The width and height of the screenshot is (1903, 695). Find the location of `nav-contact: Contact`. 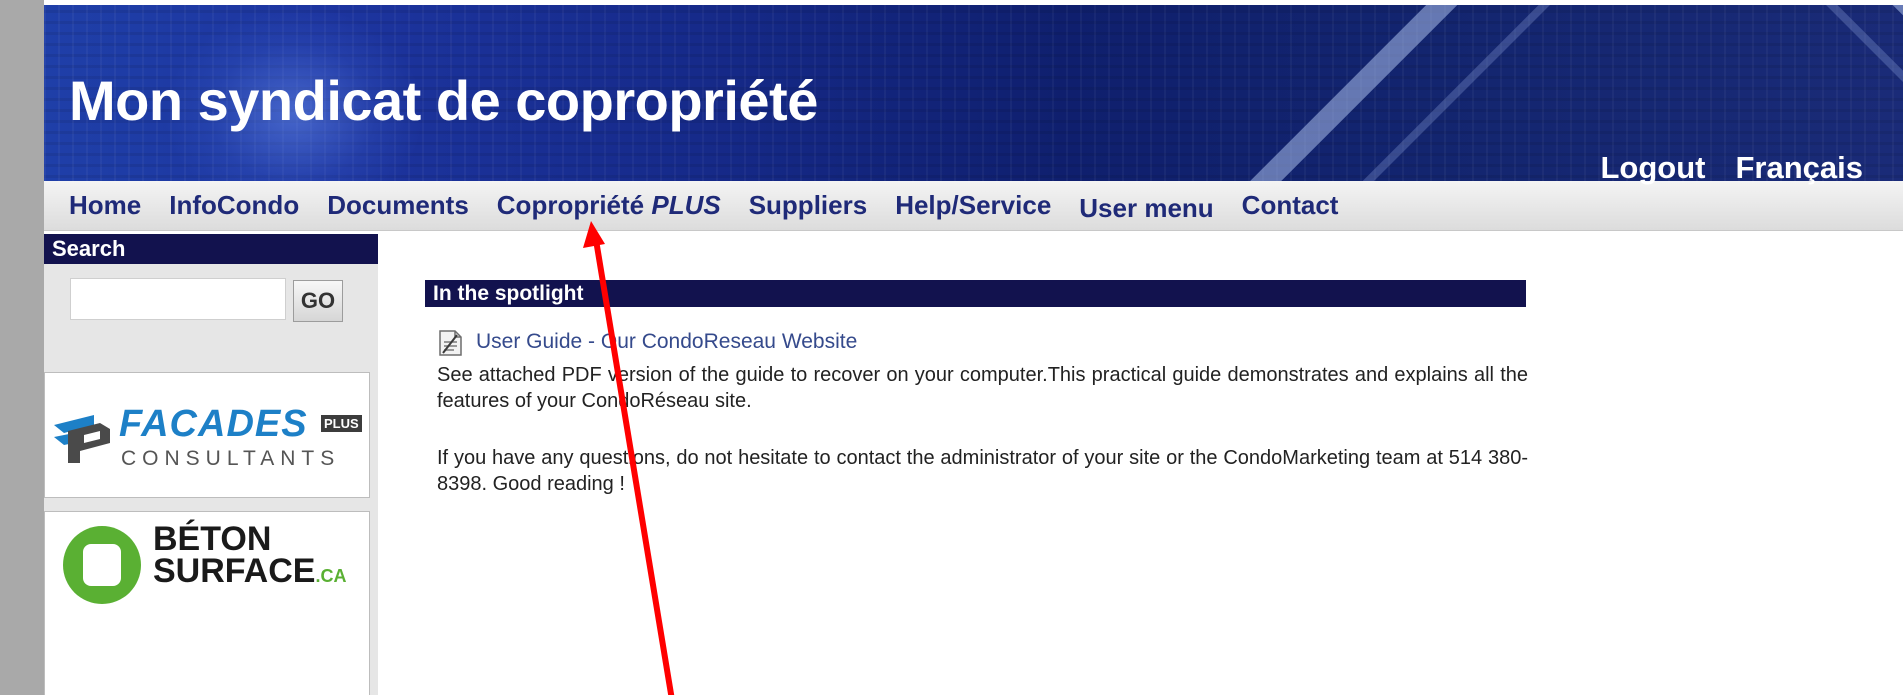

nav-contact: Contact is located at coordinates (1290, 205).